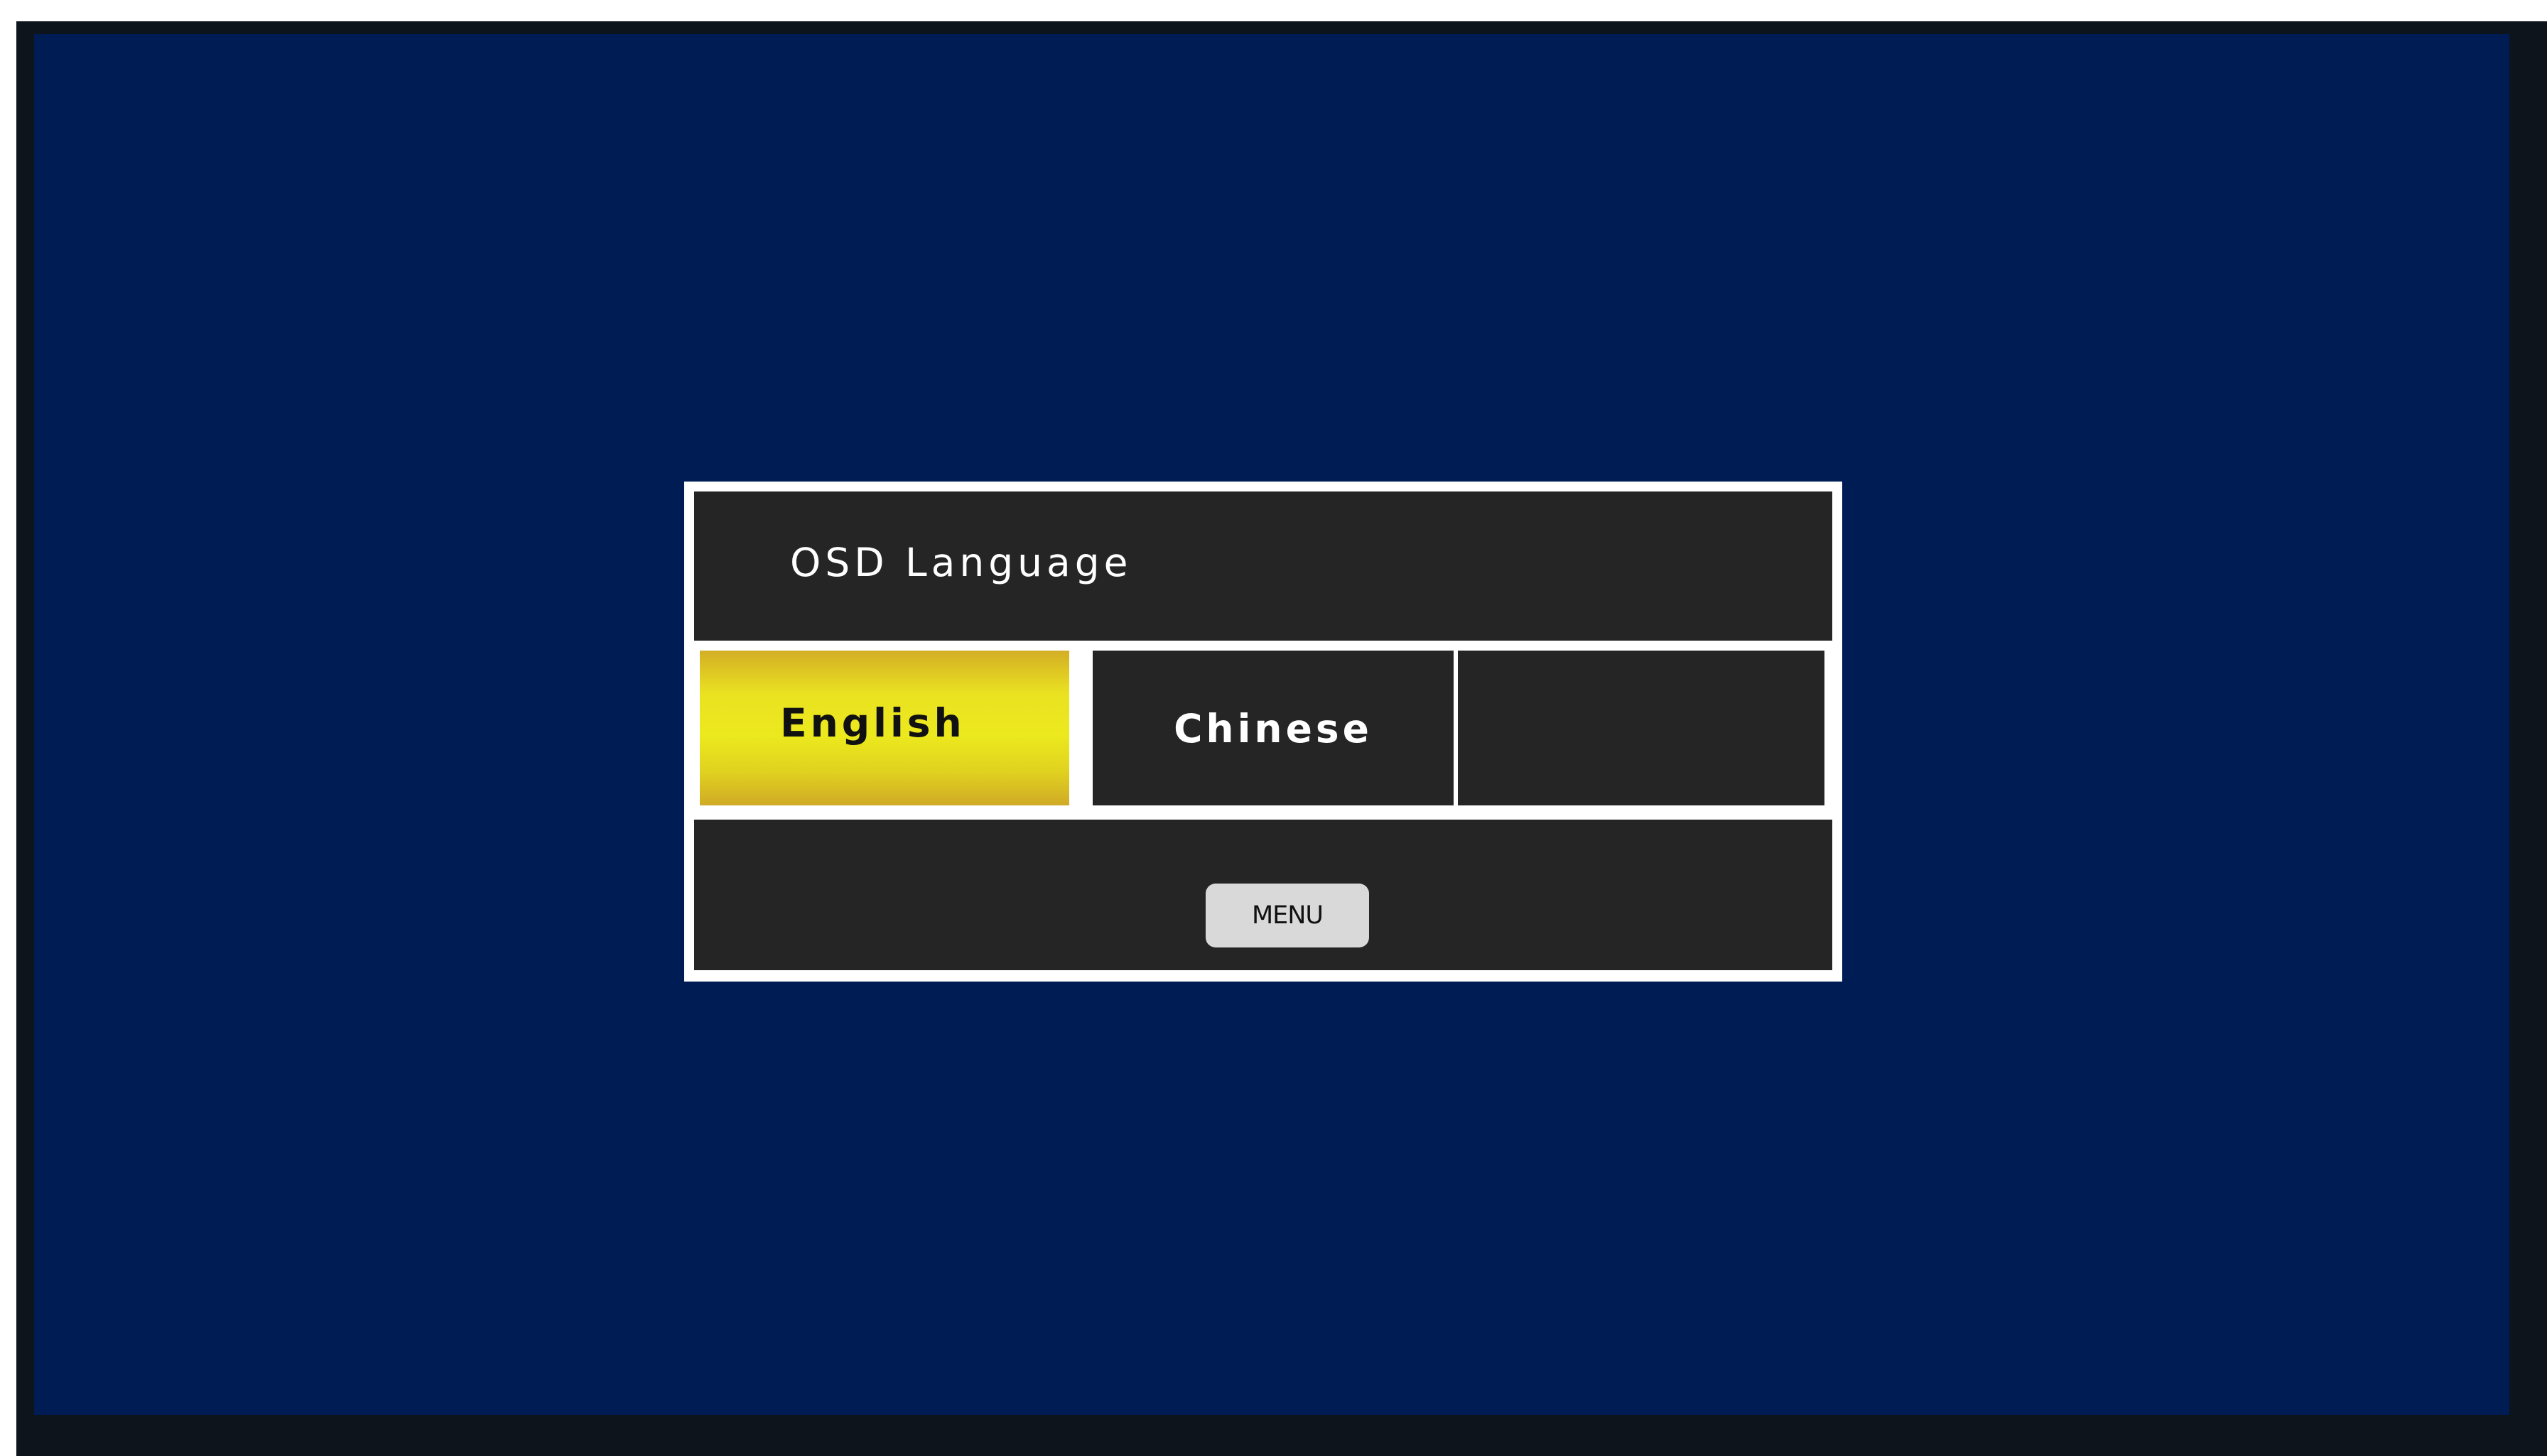  Describe the element at coordinates (961, 562) in the screenshot. I see `osd-title: OSD Language` at that location.